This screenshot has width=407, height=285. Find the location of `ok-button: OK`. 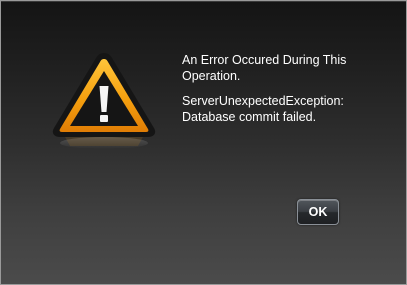

ok-button: OK is located at coordinates (318, 212).